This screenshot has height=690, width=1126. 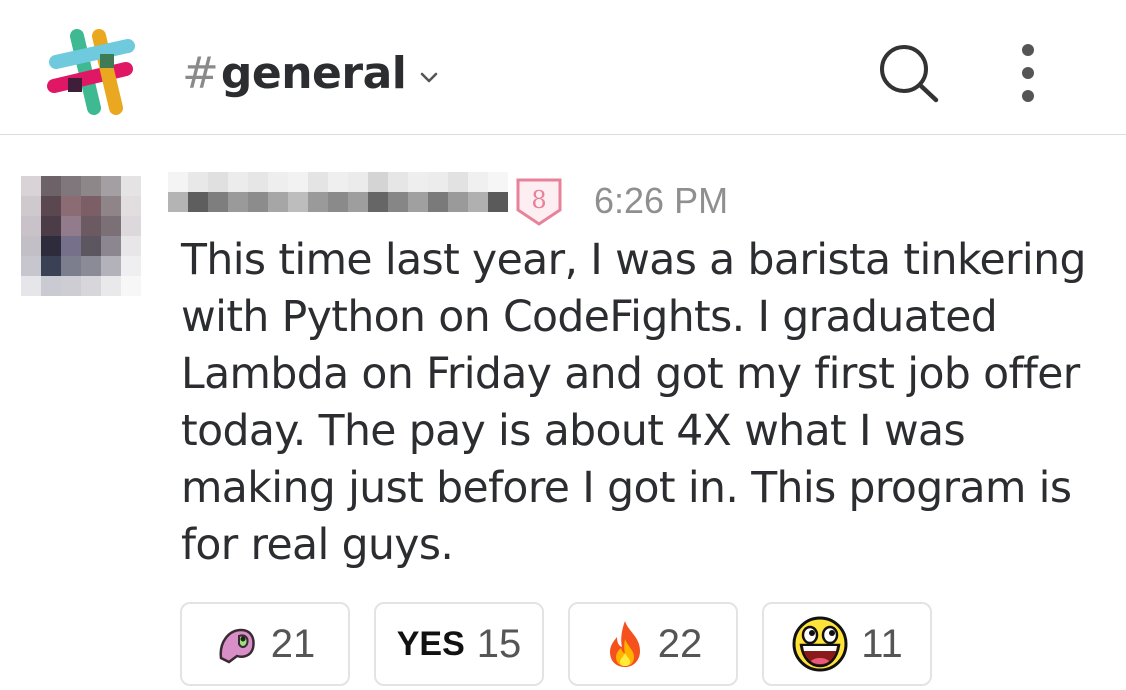 I want to click on reaction-count: 21, so click(x=293, y=643).